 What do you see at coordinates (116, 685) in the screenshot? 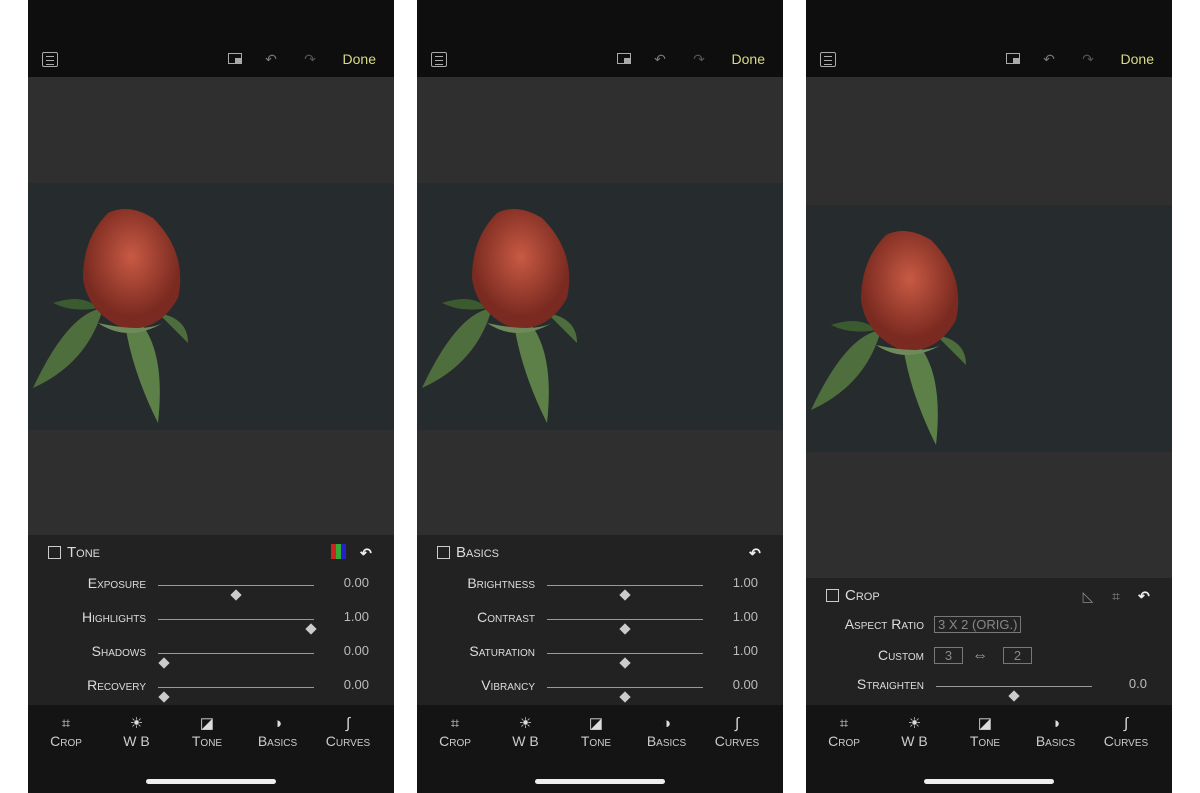
I see `slider-label: Recovery` at bounding box center [116, 685].